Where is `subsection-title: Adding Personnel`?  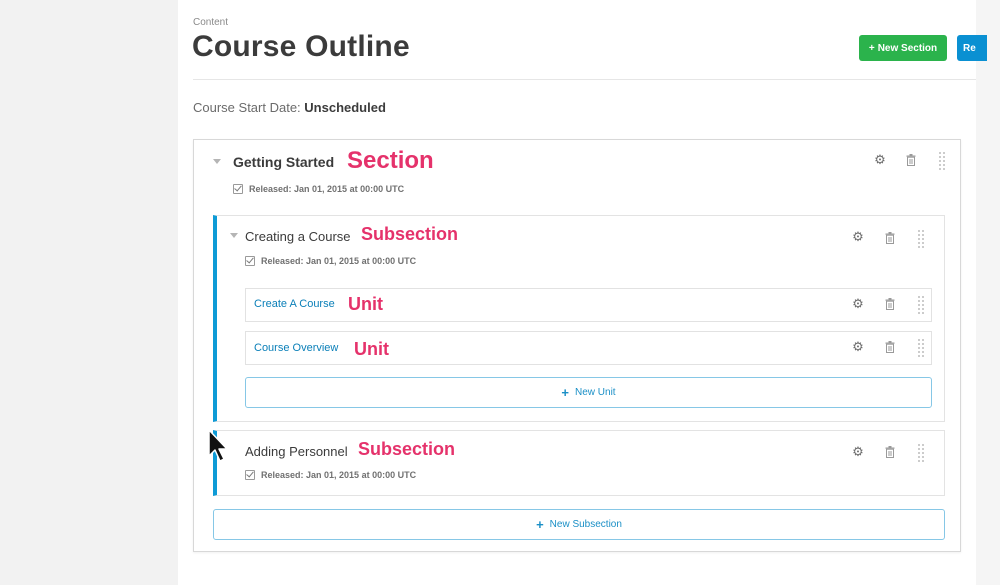
subsection-title: Adding Personnel is located at coordinates (296, 451).